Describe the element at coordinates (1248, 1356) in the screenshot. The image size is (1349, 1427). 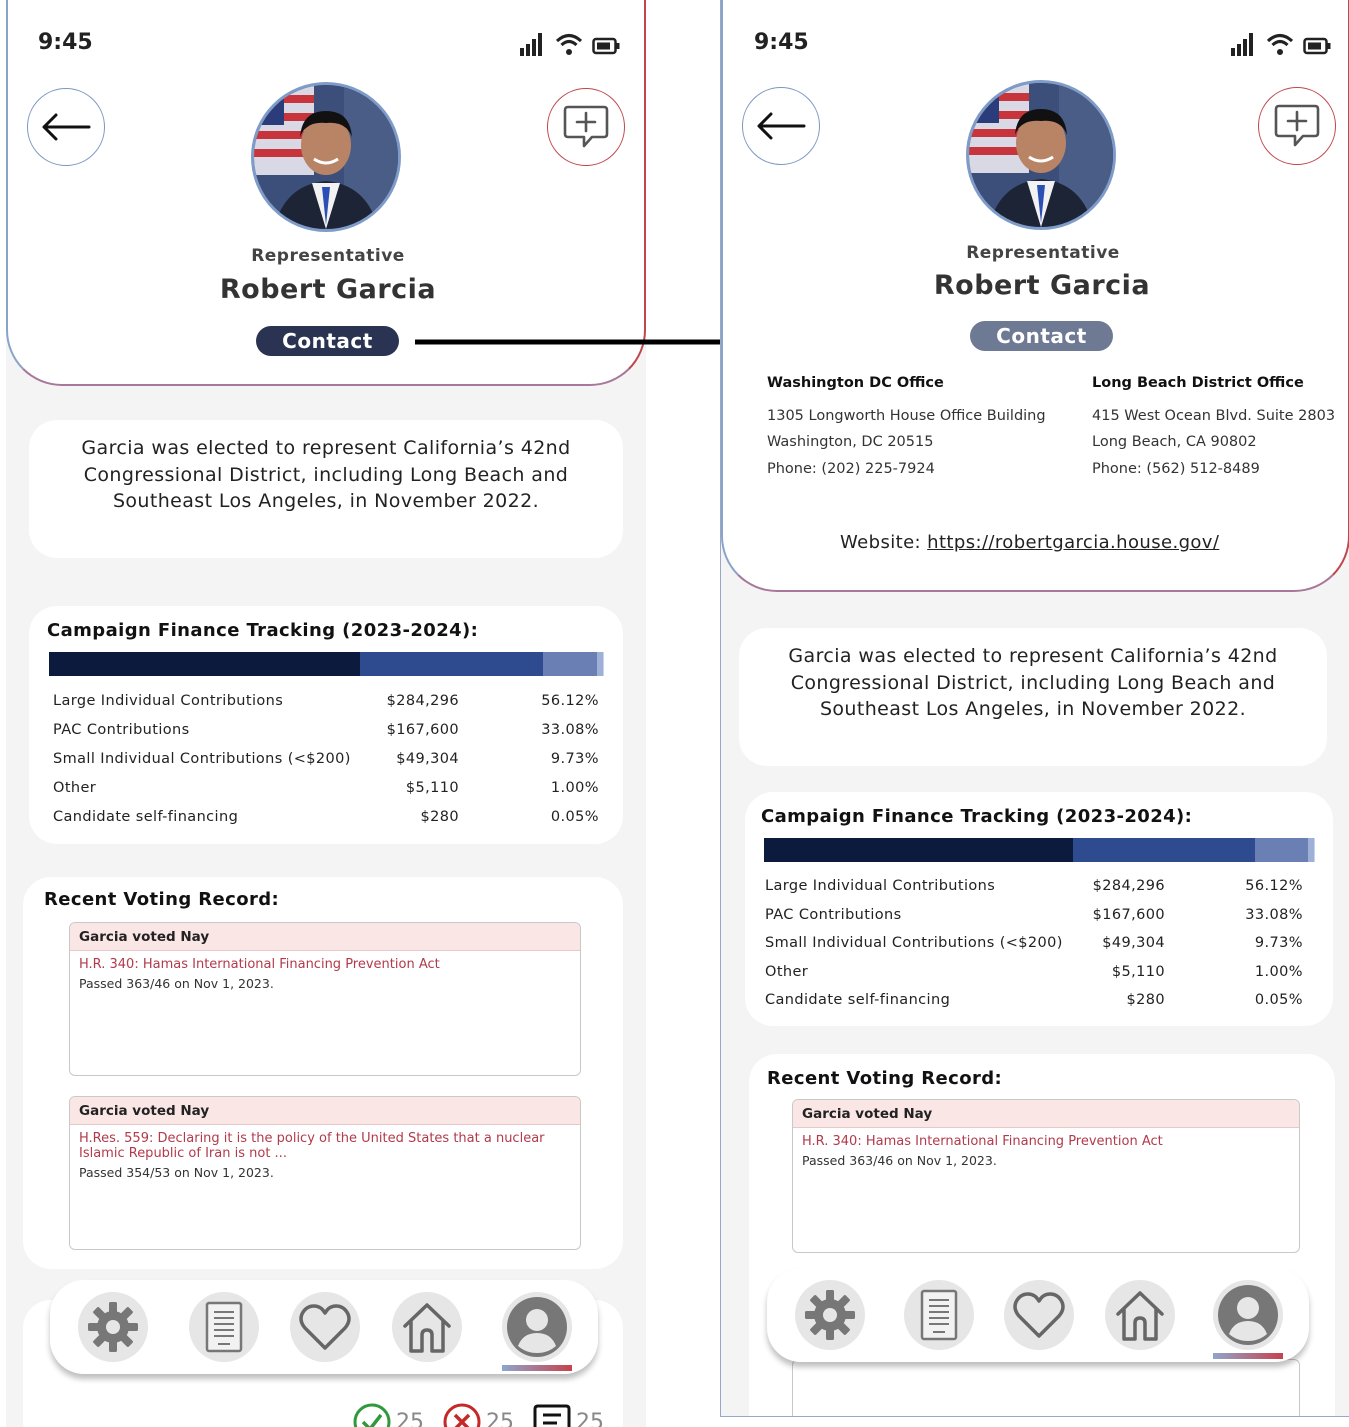
I see `nav-active-indicator` at that location.